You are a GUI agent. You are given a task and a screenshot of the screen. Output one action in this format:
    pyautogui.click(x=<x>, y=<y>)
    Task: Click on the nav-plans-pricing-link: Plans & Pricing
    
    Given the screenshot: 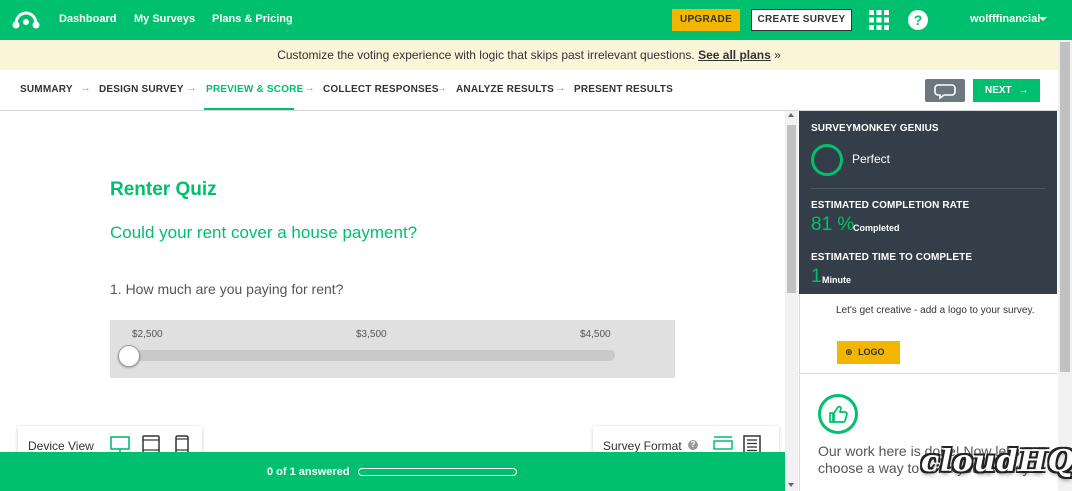 What is the action you would take?
    pyautogui.click(x=252, y=19)
    